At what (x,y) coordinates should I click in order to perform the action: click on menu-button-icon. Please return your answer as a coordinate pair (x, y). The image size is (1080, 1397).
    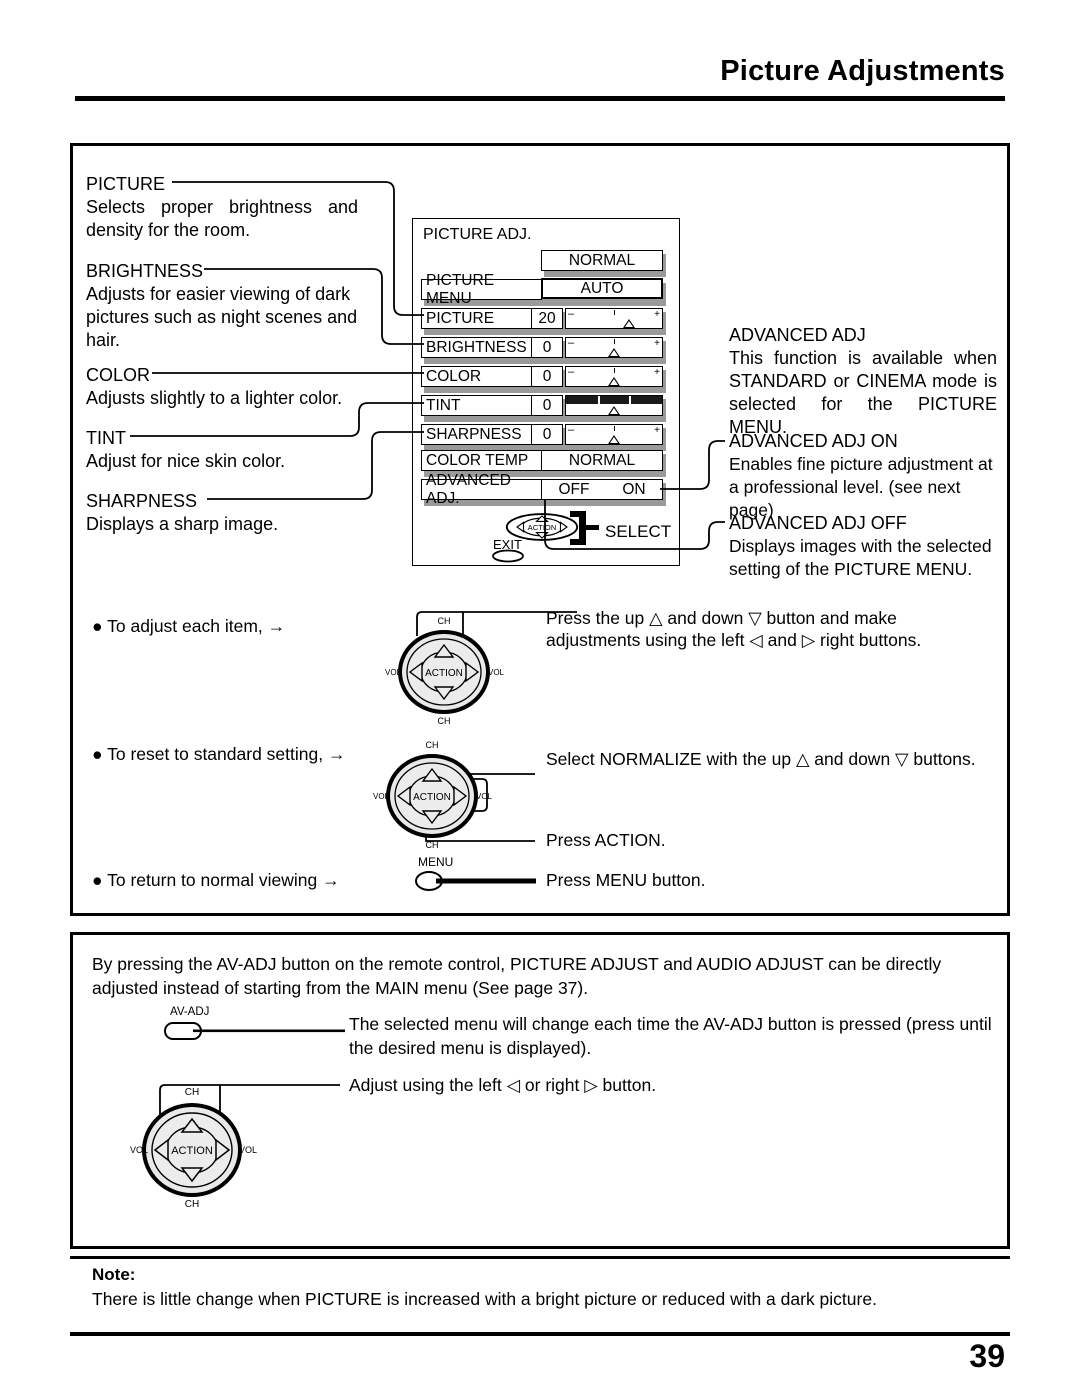
    Looking at the image, I should click on (476, 881).